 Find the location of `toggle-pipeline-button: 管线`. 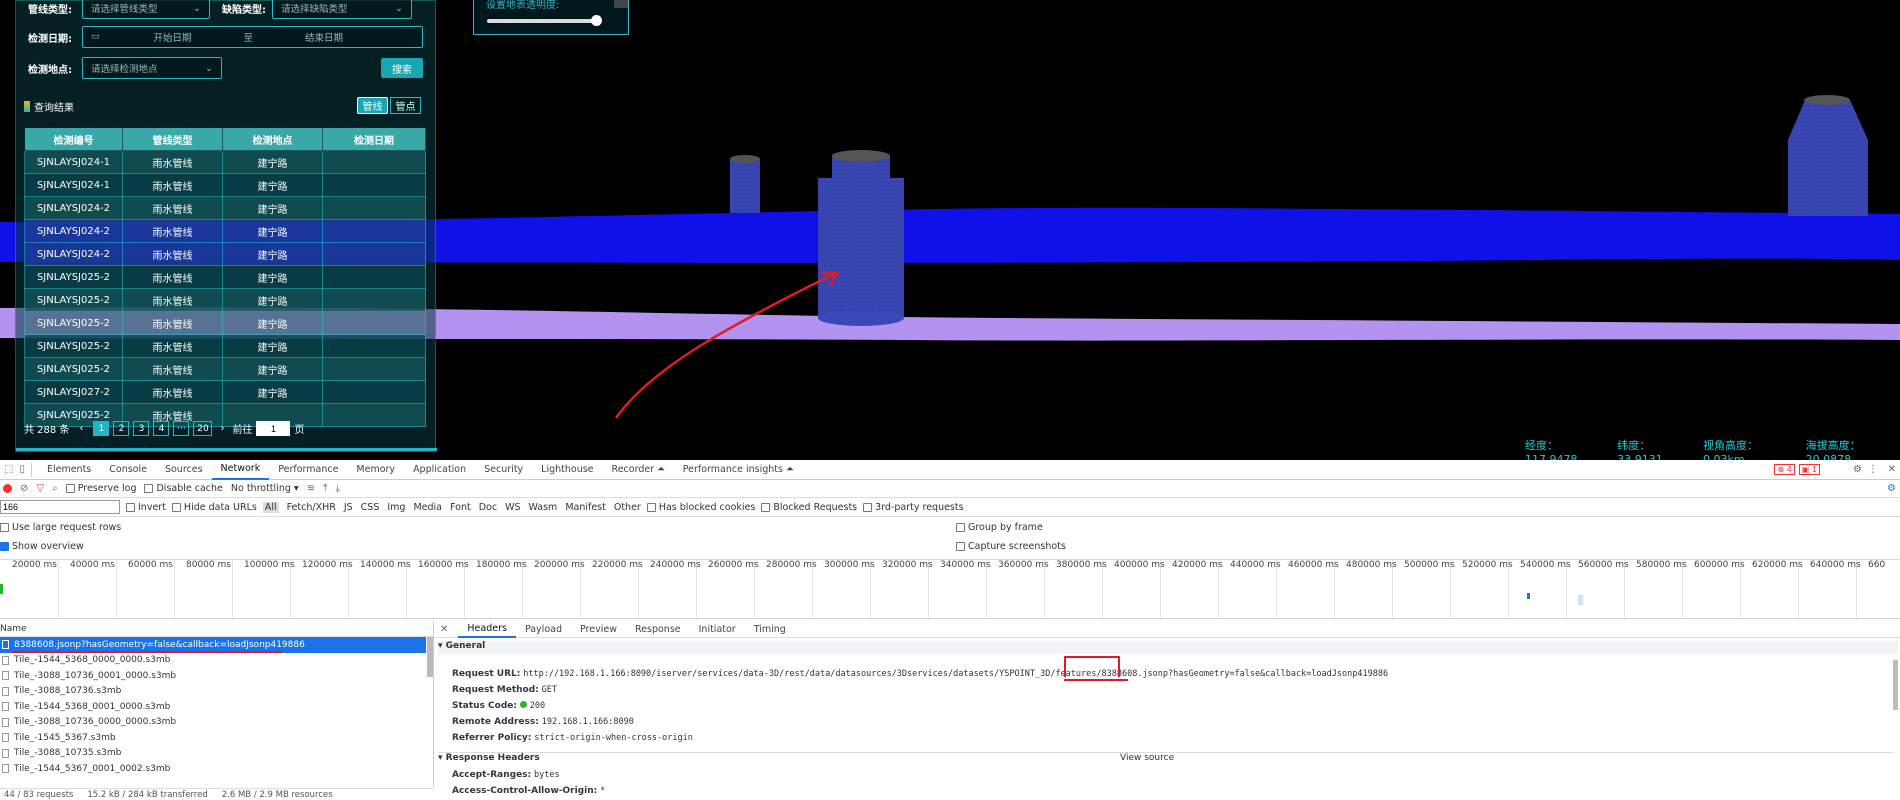

toggle-pipeline-button: 管线 is located at coordinates (372, 105).